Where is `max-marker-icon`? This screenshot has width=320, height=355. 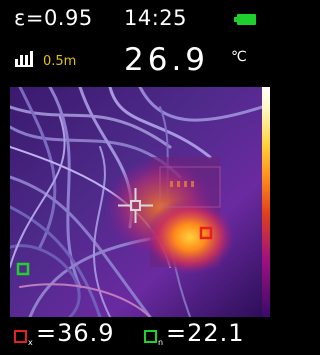
max-marker-icon is located at coordinates (20, 336).